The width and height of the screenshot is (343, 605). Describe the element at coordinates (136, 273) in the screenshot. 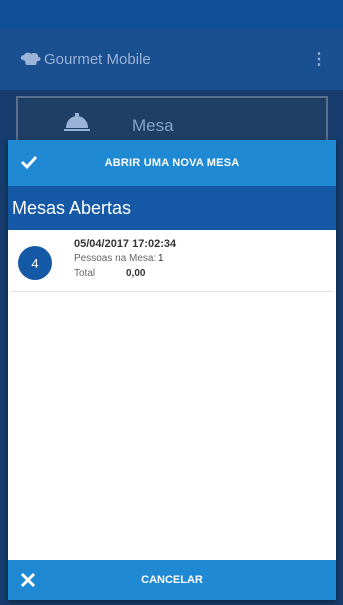

I see `total-value: 0,00` at that location.